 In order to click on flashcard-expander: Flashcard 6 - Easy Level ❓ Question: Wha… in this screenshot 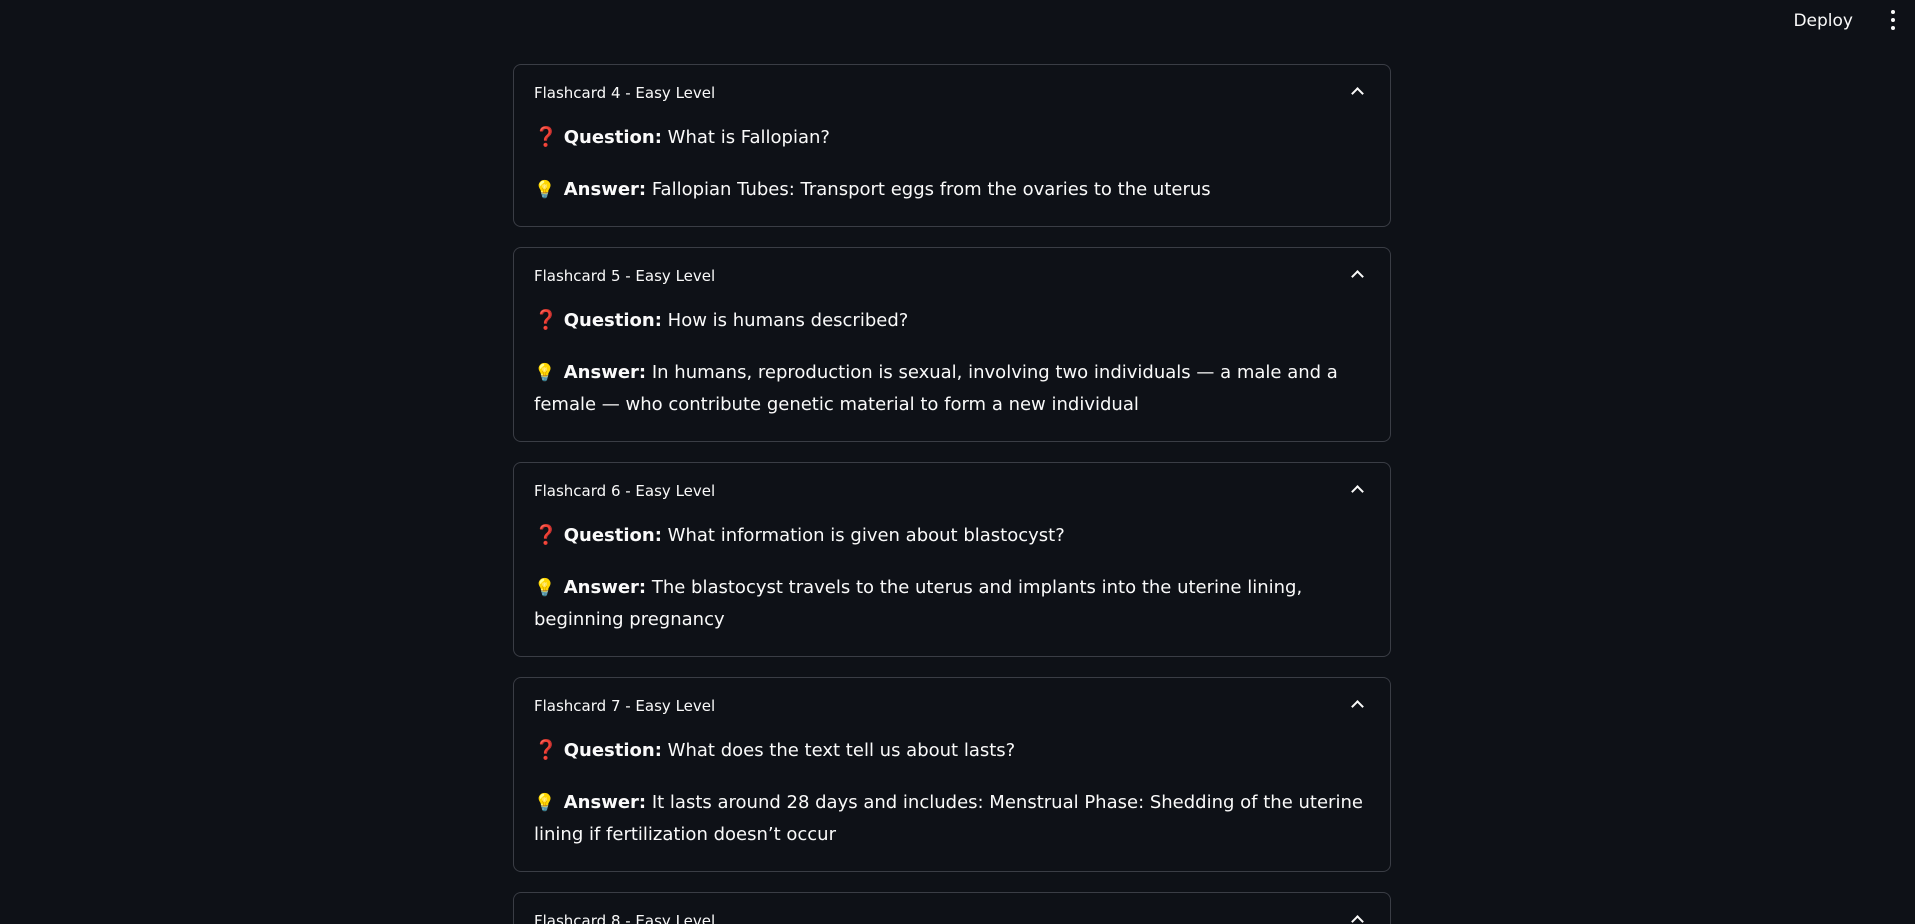, I will do `click(952, 559)`.